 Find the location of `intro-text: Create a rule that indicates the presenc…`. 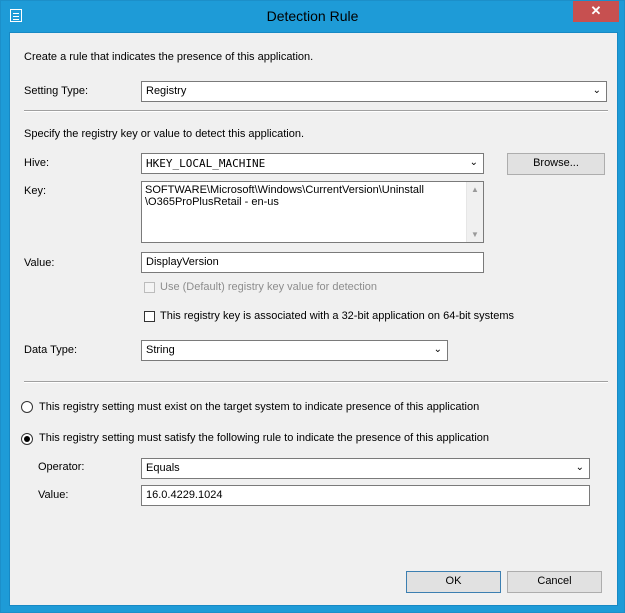

intro-text: Create a rule that indicates the presenc… is located at coordinates (169, 57).